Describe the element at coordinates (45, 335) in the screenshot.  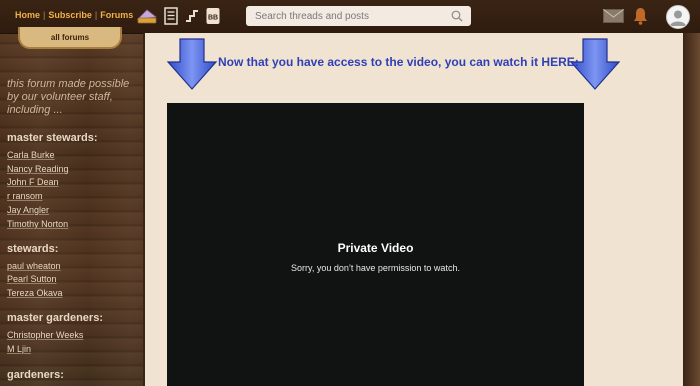
I see `member-link: Christopher Weeks` at that location.